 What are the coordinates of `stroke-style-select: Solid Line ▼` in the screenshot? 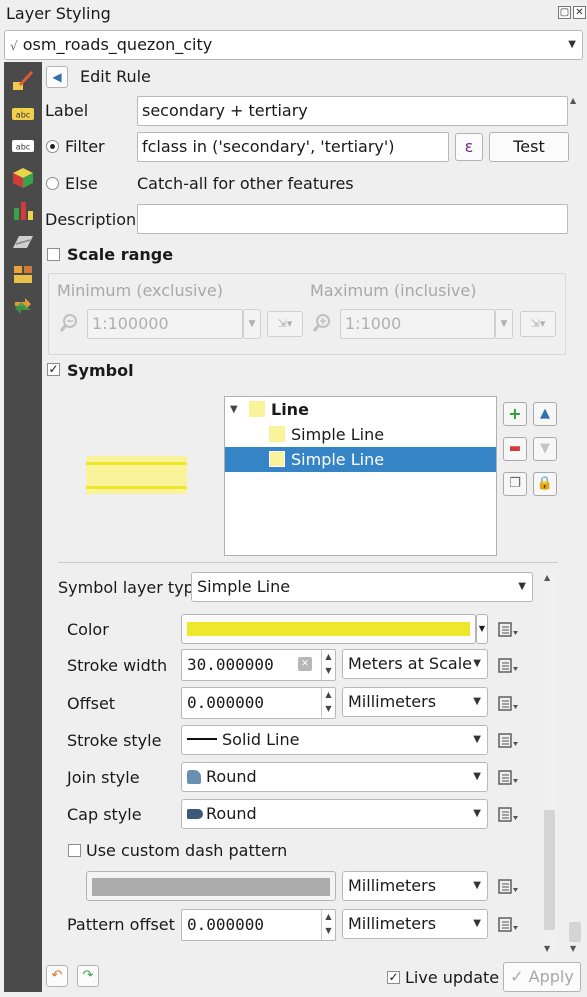 It's located at (334, 740).